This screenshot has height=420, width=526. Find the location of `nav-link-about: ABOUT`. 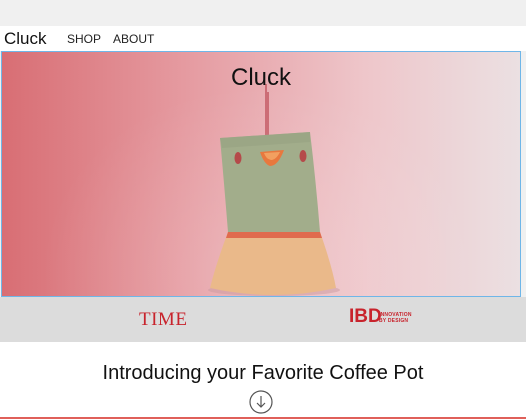

nav-link-about: ABOUT is located at coordinates (133, 39).